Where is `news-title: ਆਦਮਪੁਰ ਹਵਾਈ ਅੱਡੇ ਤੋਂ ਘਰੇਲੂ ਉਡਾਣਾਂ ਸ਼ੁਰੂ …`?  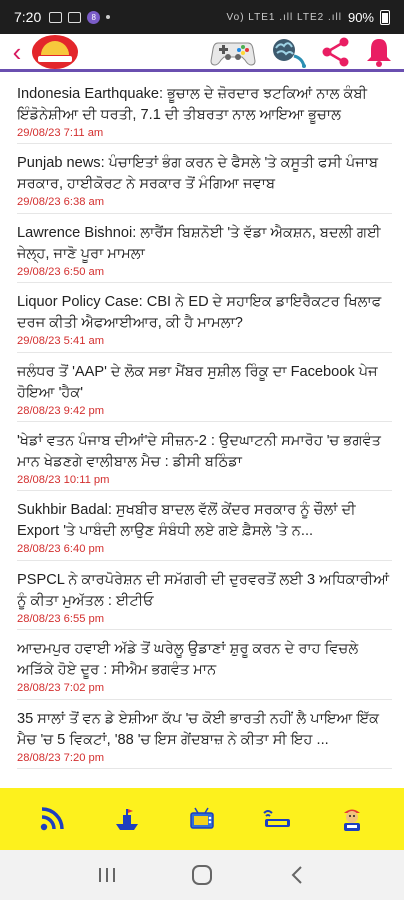
news-title: ਆਦਮਪੁਰ ਹਵਾਈ ਅੱਡੇ ਤੋਂ ਘਰੇਲੂ ਉਡਾਣਾਂ ਸ਼ੁਰੂ … is located at coordinates (188, 660).